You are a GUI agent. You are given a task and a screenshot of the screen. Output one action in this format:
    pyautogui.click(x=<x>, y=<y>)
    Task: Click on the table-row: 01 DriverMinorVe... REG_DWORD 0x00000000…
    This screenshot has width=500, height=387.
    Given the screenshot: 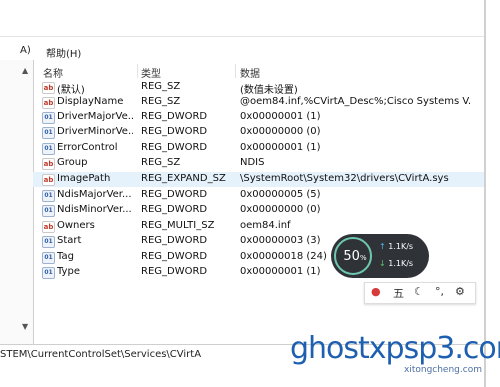 What is the action you would take?
    pyautogui.click(x=258, y=132)
    